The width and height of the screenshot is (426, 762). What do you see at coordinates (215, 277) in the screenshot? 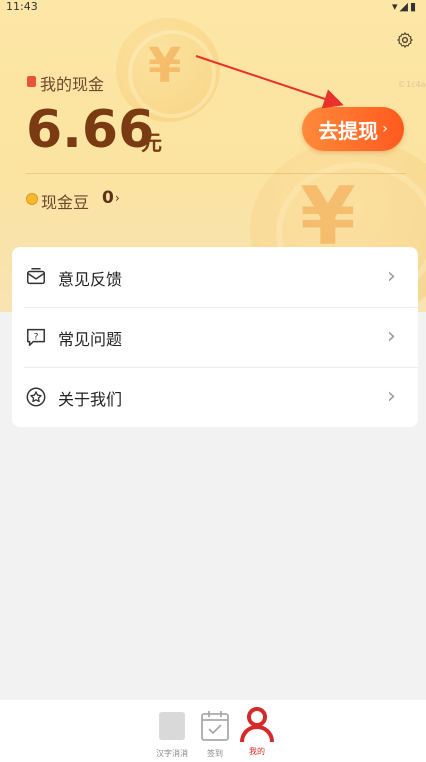
I see `menu-item-feedback: 意见反馈 ›` at bounding box center [215, 277].